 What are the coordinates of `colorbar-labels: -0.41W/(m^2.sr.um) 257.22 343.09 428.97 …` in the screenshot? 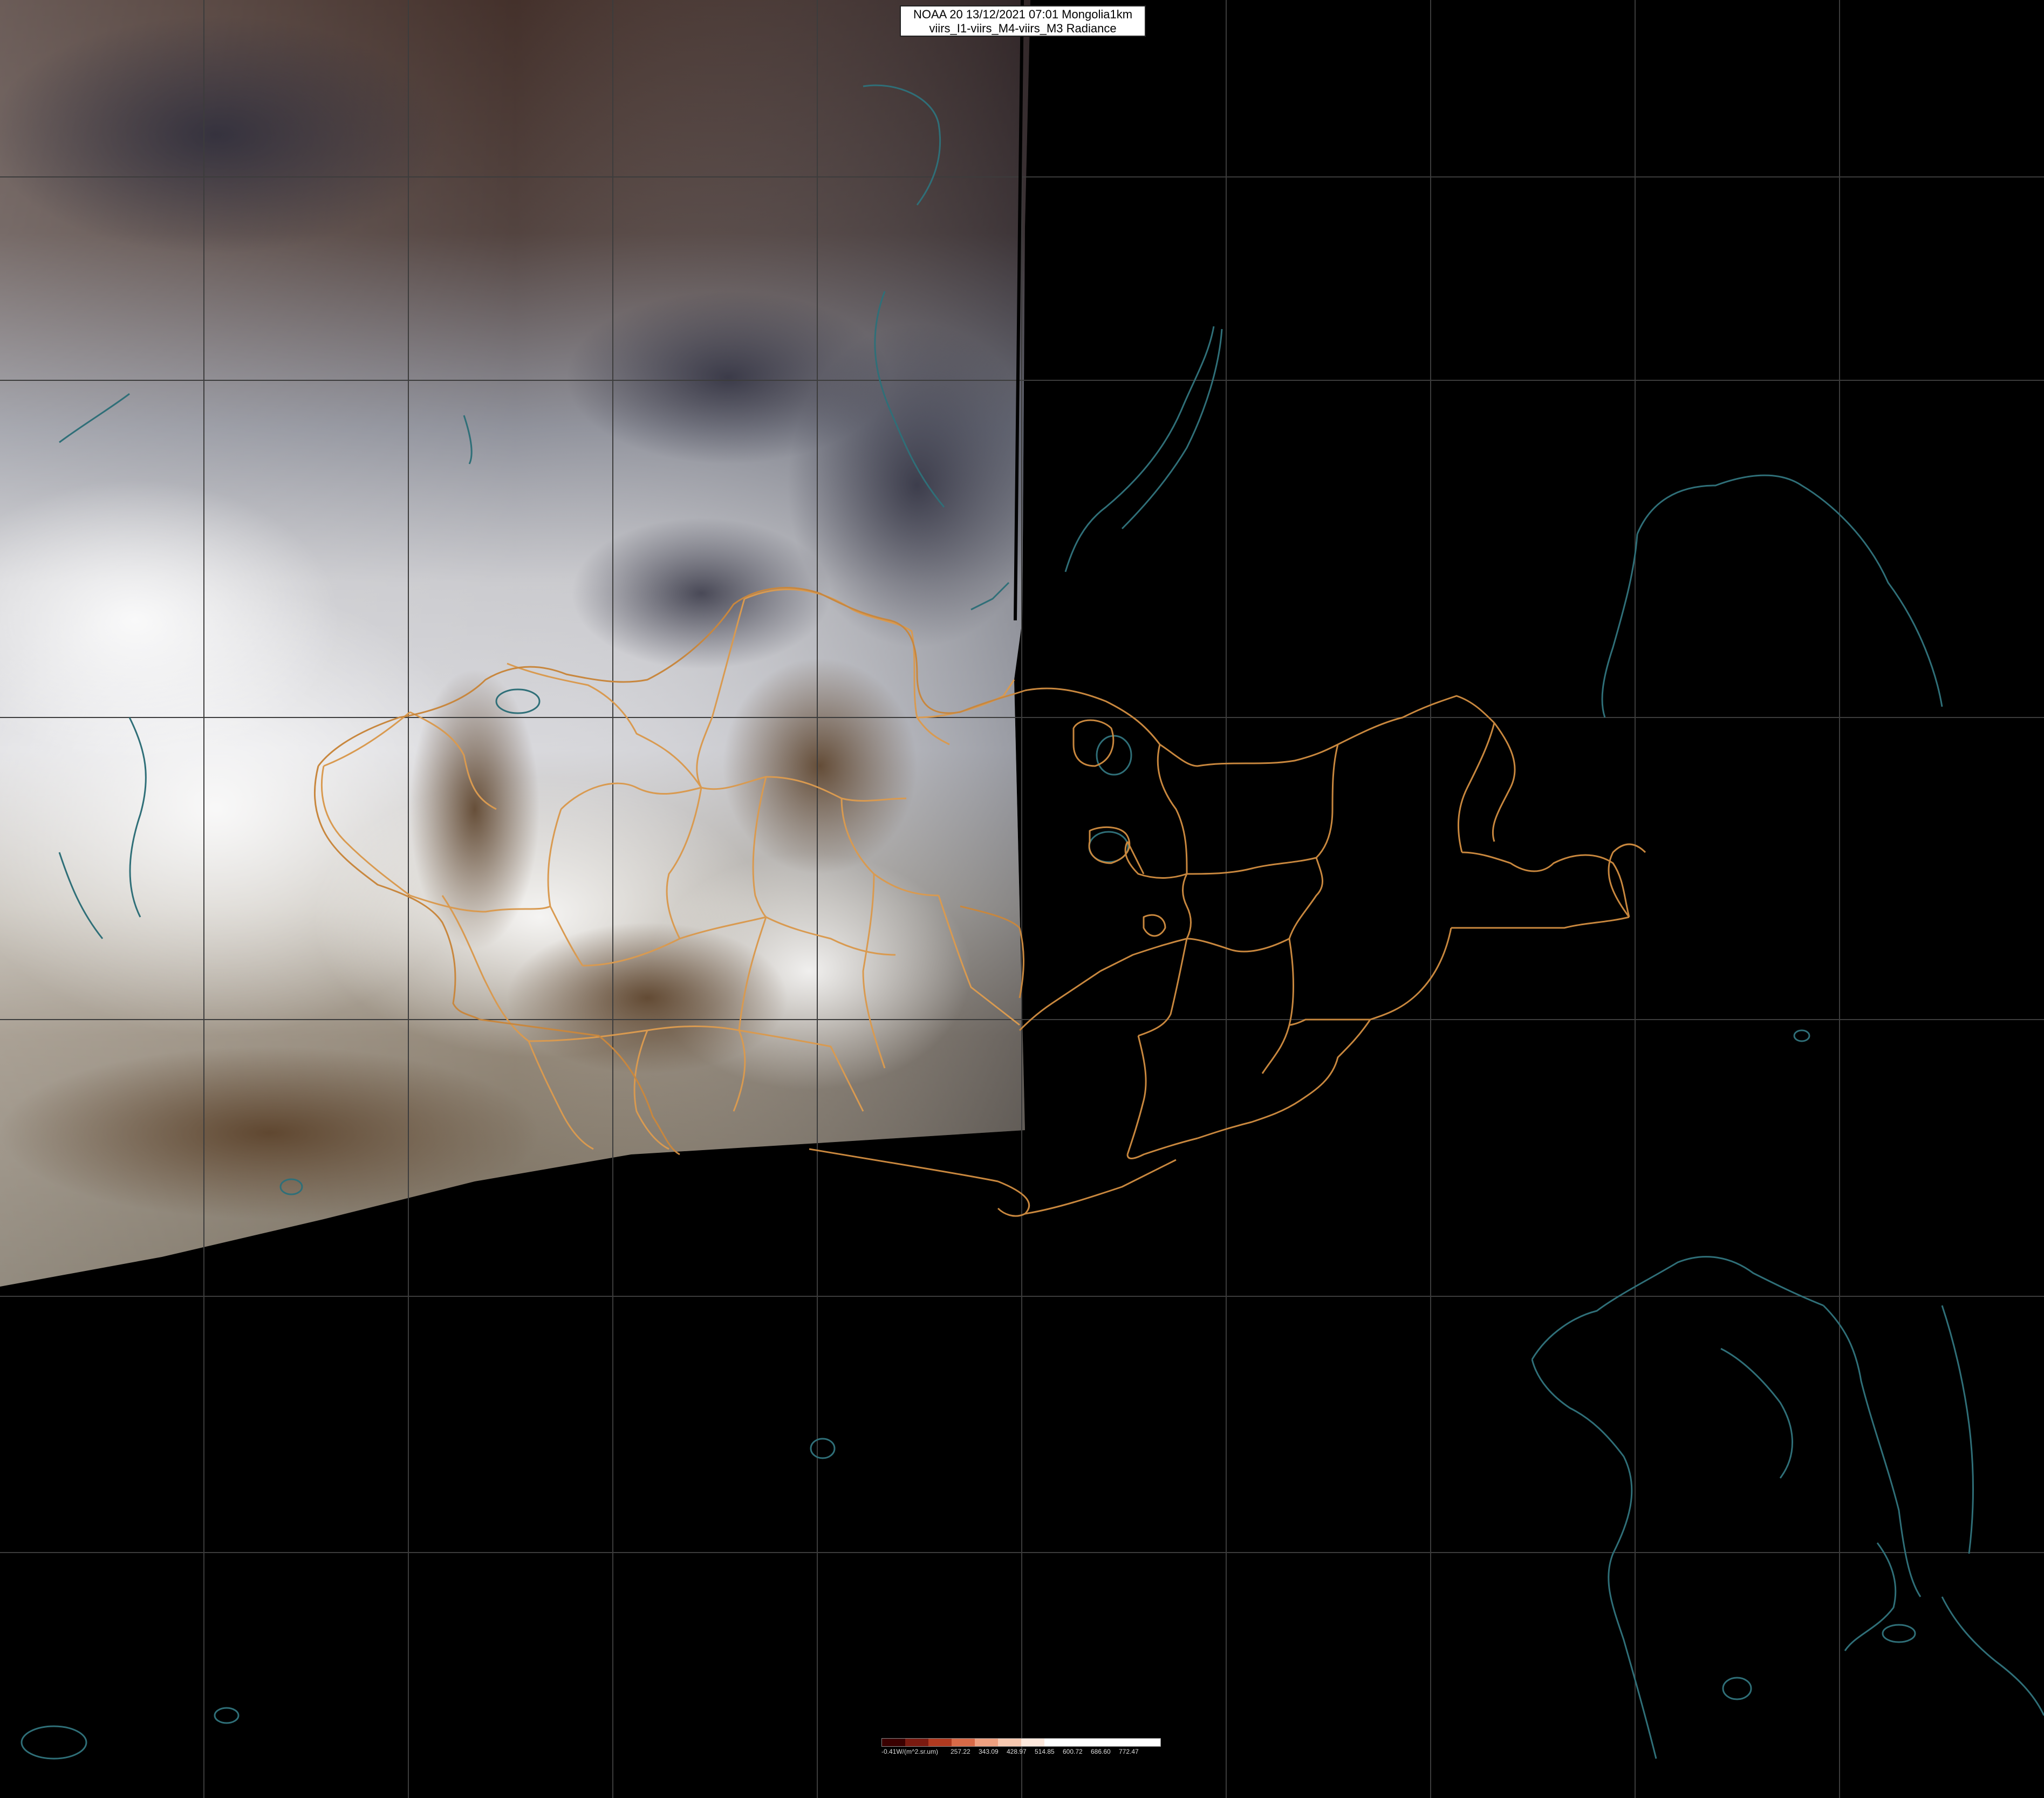 It's located at (1021, 1752).